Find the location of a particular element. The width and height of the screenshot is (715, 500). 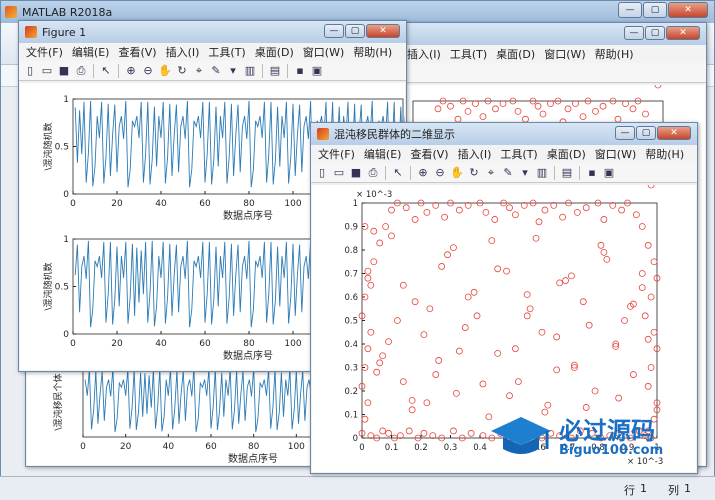

figure2-window-controls: — ▢ ✕ is located at coordinates (653, 133).